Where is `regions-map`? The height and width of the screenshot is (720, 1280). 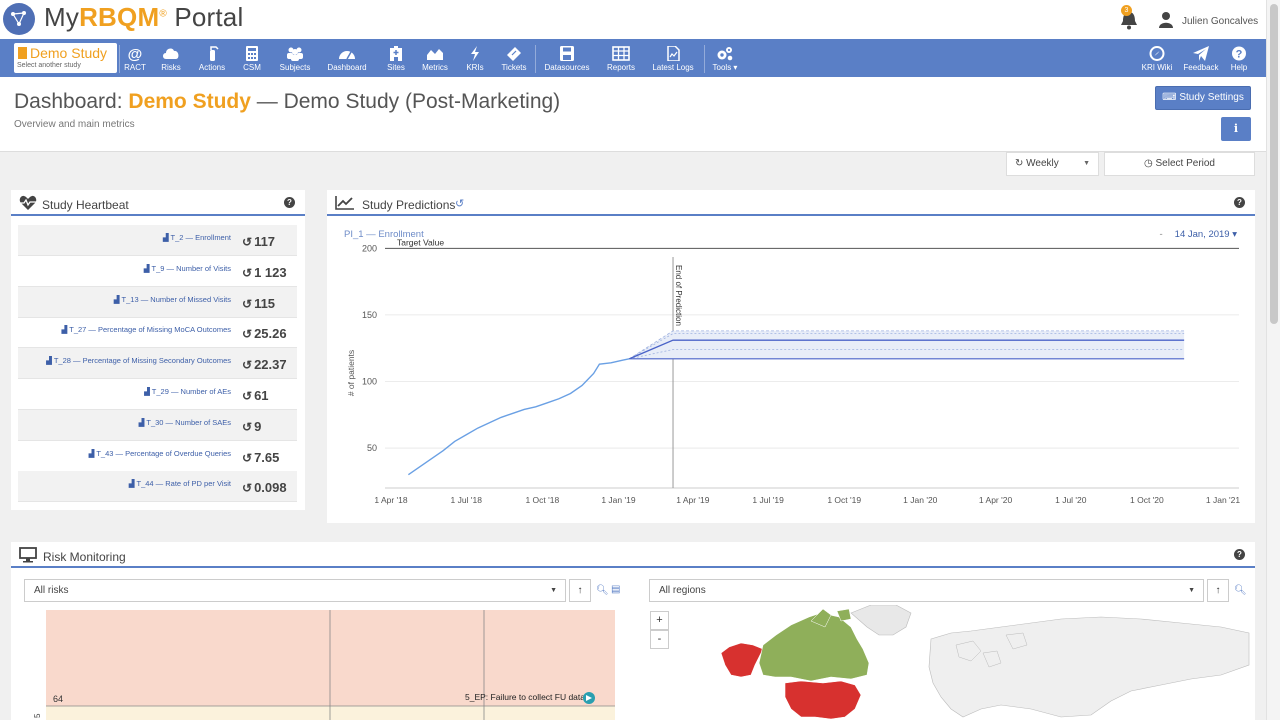 regions-map is located at coordinates (978, 662).